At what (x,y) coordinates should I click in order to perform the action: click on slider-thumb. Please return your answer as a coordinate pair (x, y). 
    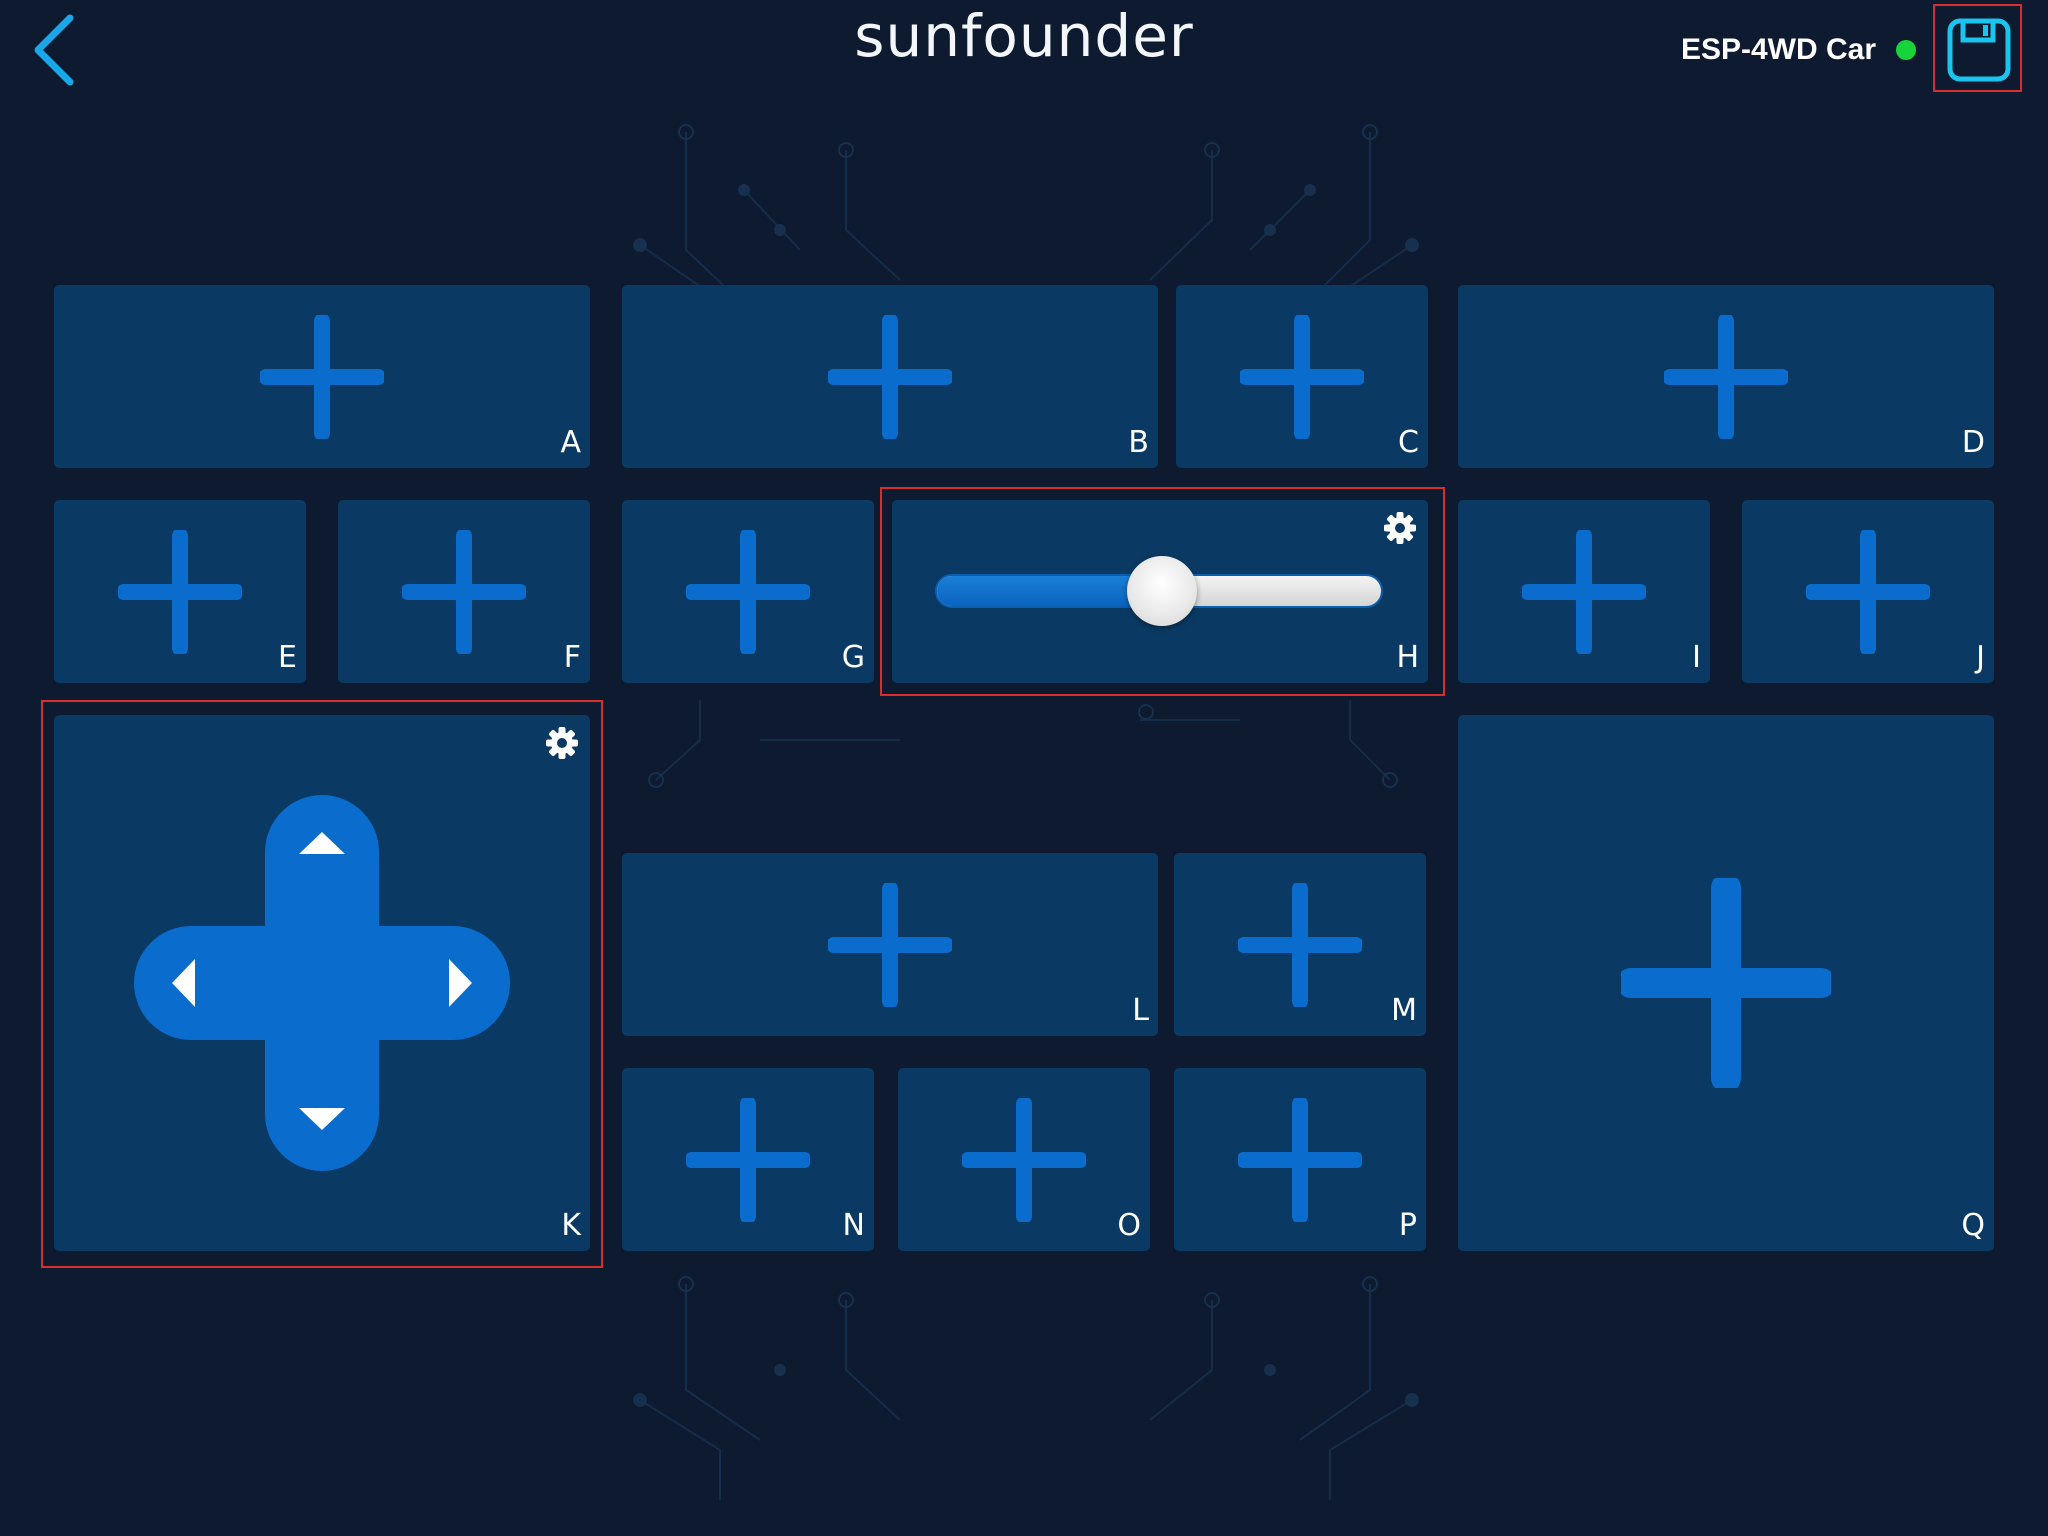
    Looking at the image, I should click on (1162, 591).